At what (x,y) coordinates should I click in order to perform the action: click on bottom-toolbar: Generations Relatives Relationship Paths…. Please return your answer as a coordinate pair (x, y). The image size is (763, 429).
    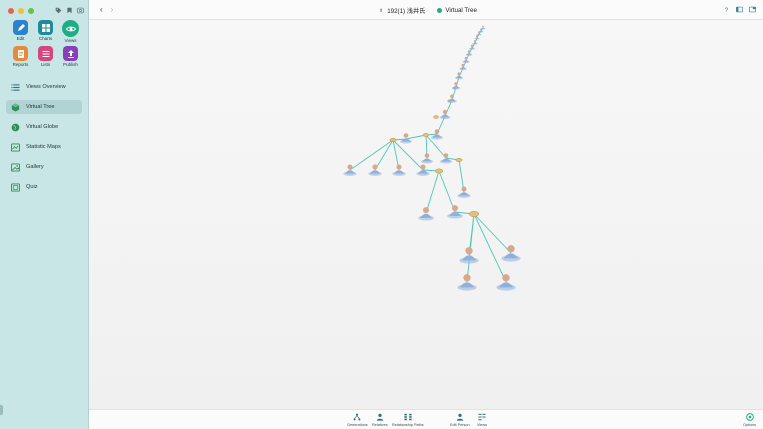
    Looking at the image, I should click on (426, 419).